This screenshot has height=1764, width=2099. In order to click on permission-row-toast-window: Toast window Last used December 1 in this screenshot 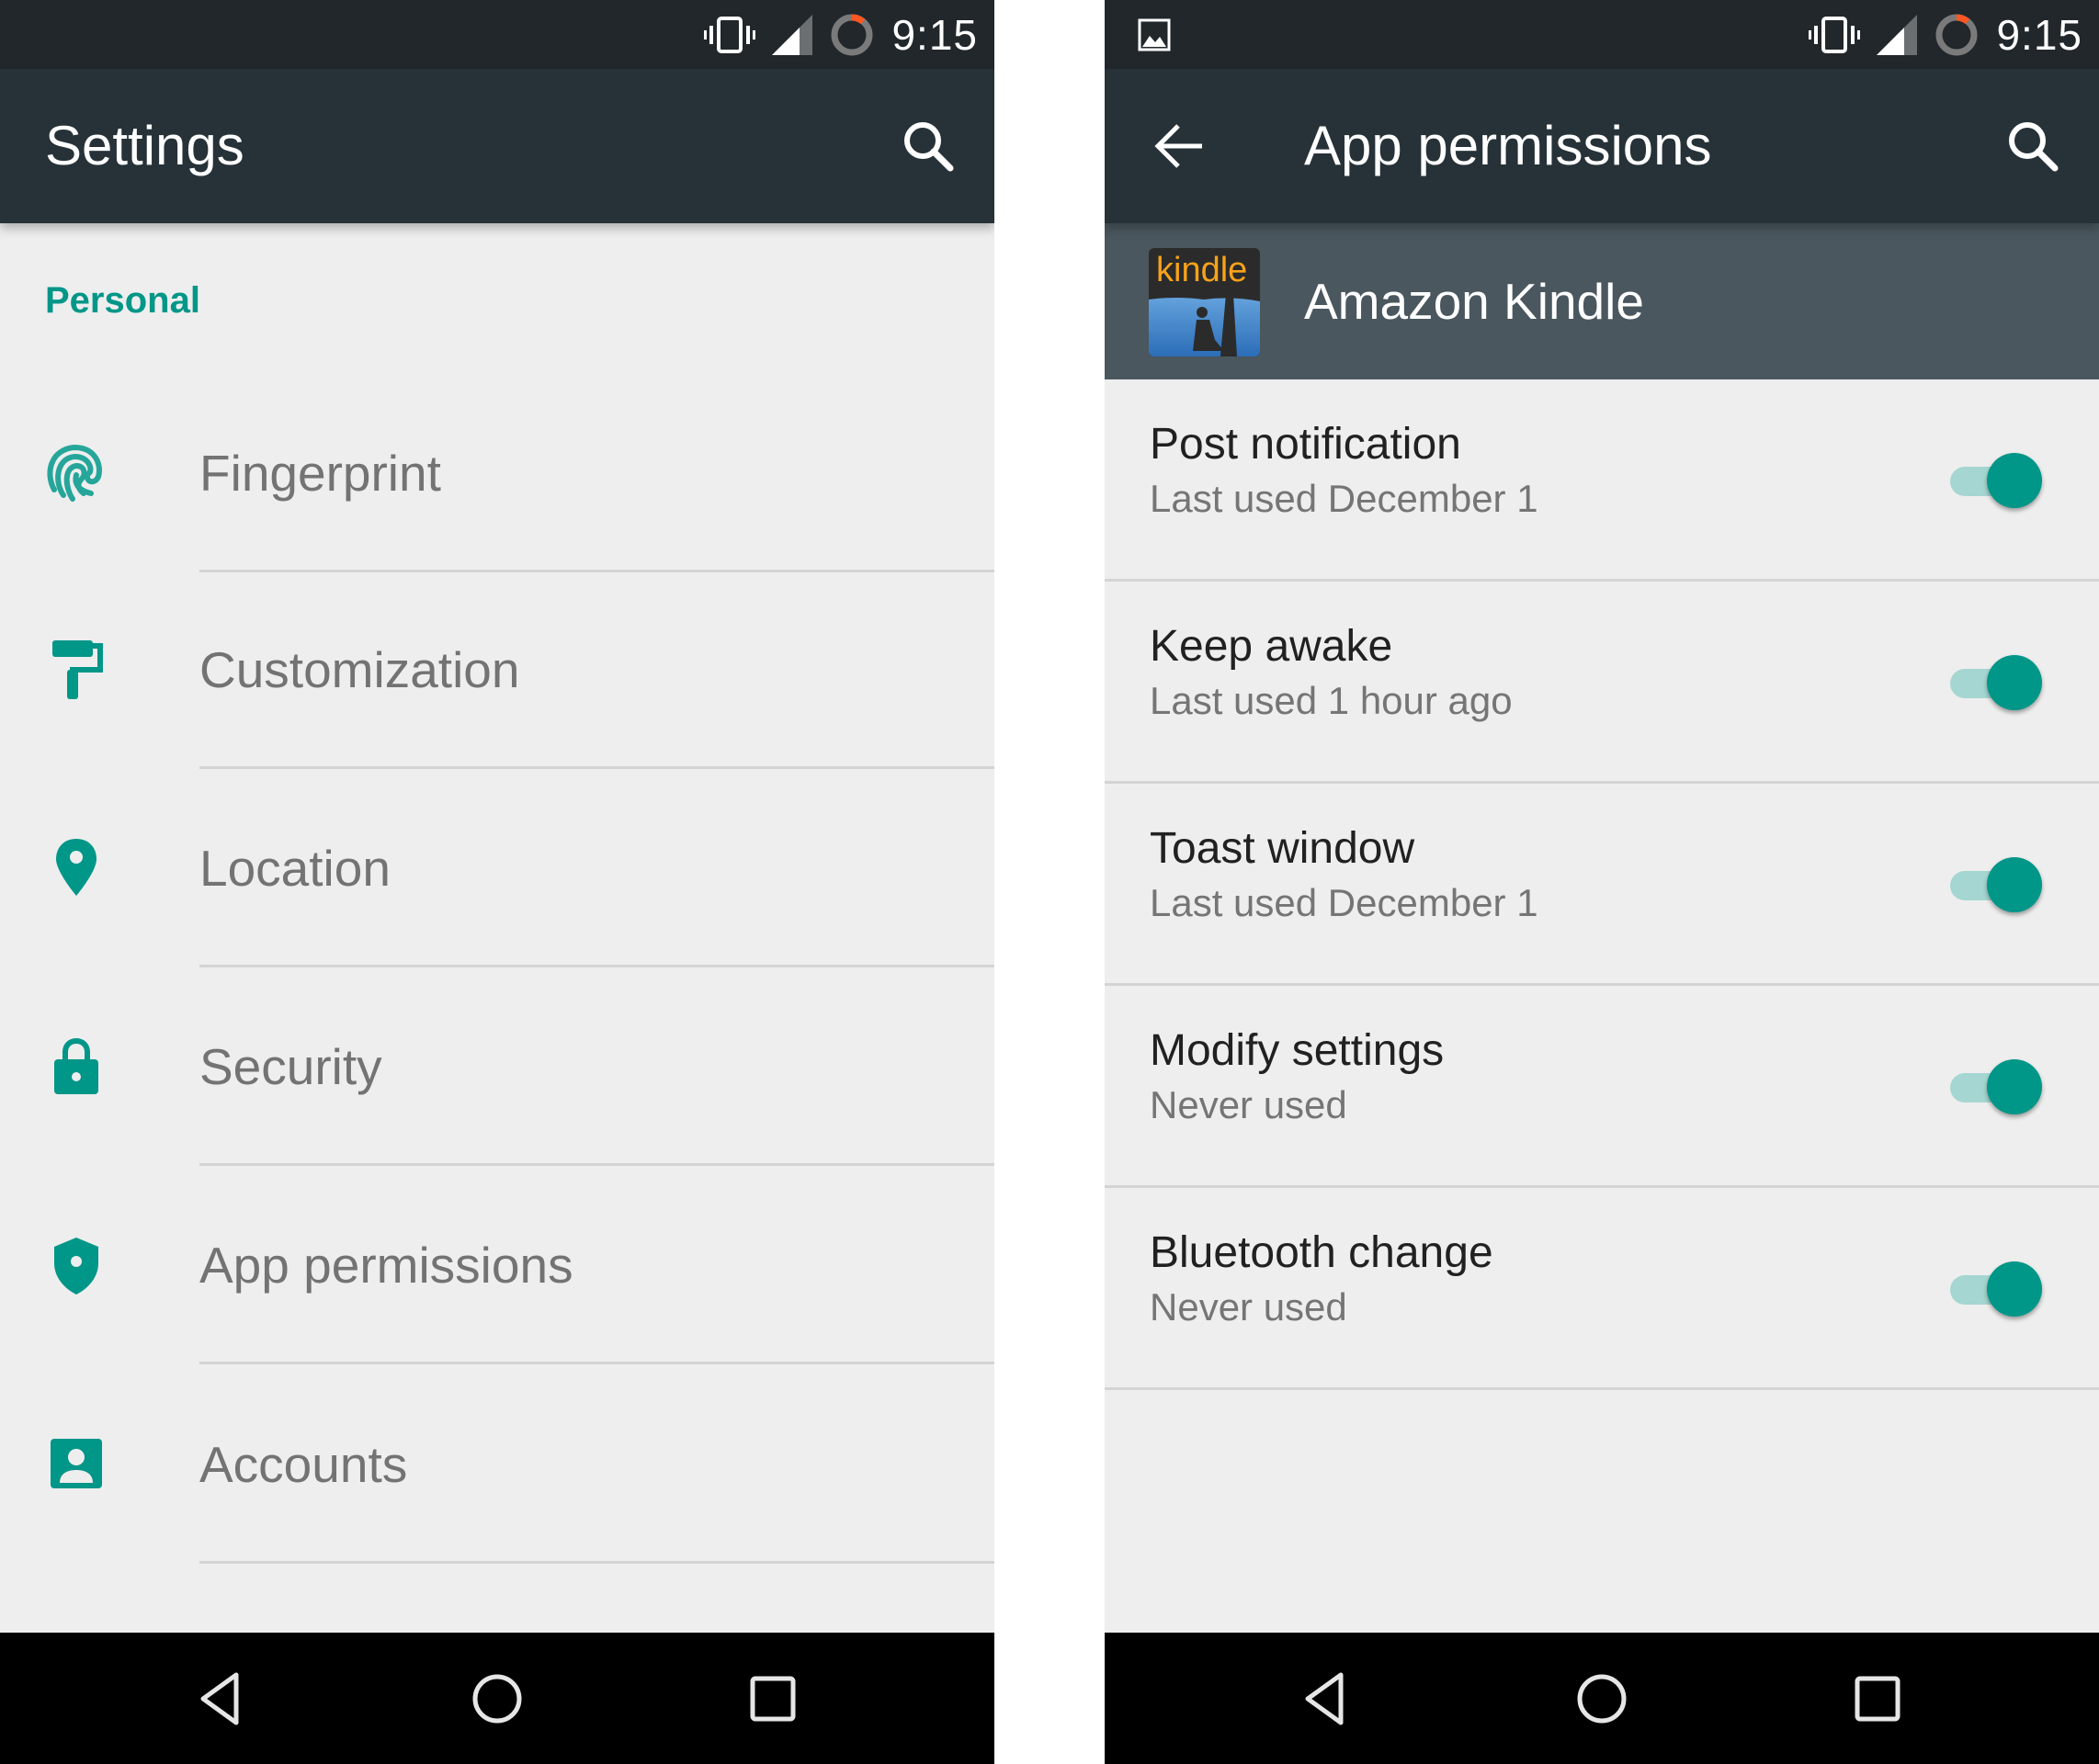, I will do `click(1602, 885)`.